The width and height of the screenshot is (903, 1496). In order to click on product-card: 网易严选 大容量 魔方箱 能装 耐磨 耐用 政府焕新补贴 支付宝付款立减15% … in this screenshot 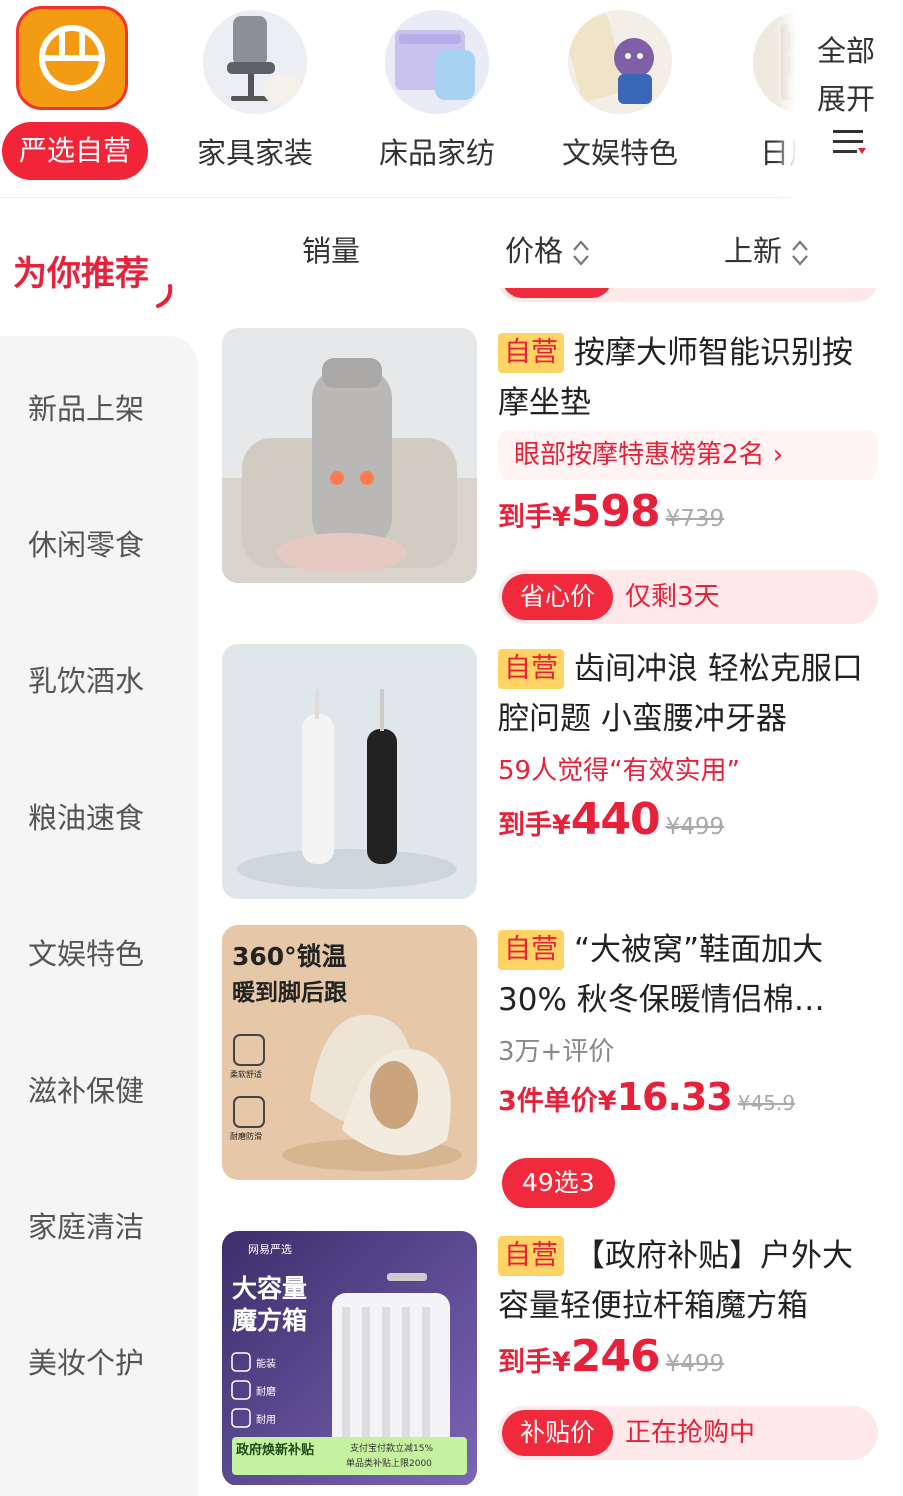, I will do `click(550, 1358)`.